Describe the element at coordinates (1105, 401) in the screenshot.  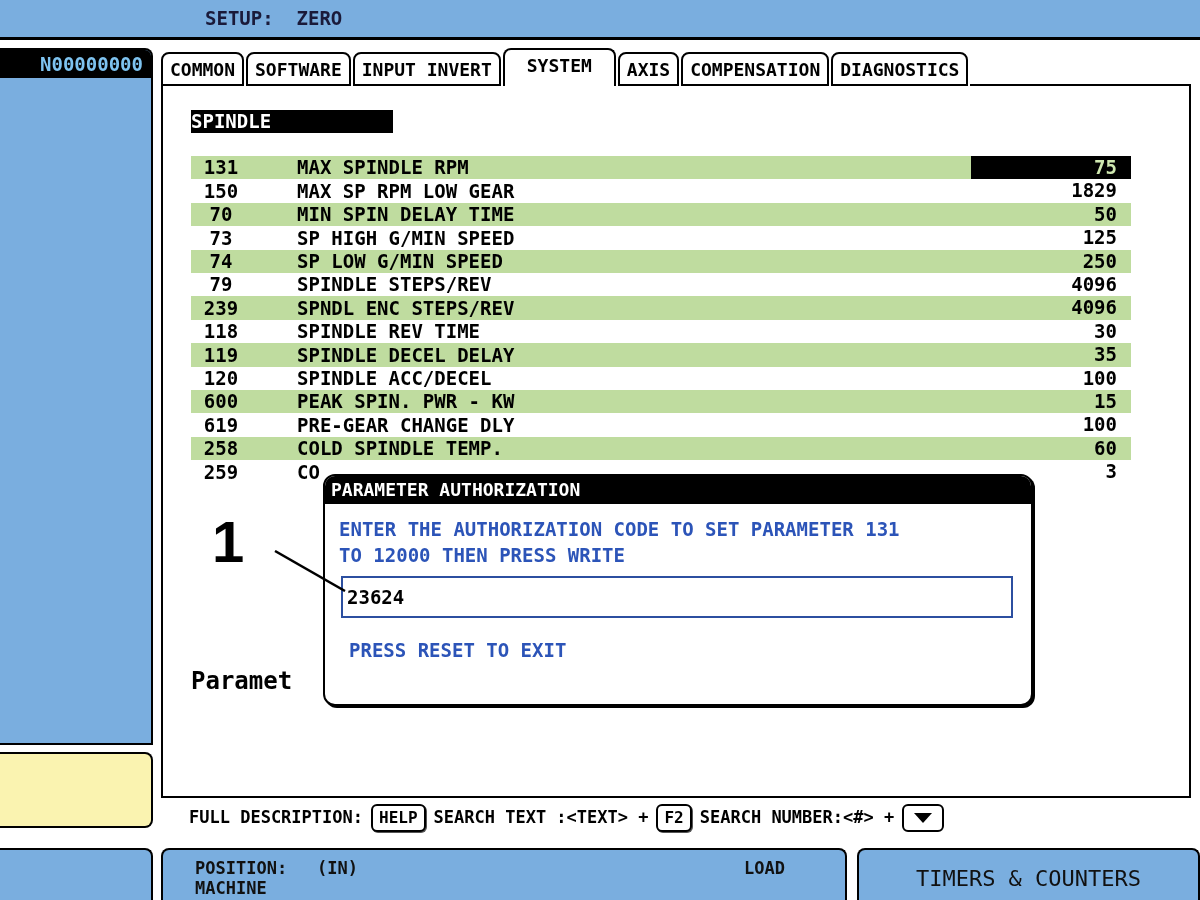
I see `parameter-value: 15` at that location.